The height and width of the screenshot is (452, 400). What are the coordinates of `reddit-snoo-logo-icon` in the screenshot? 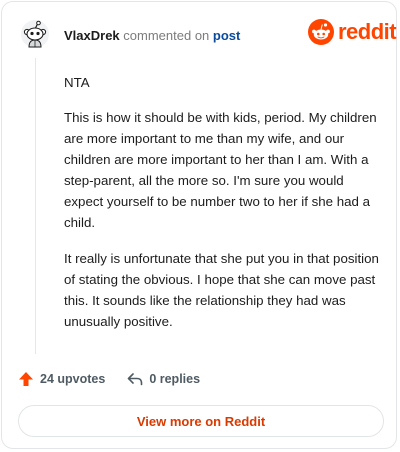 It's located at (321, 32).